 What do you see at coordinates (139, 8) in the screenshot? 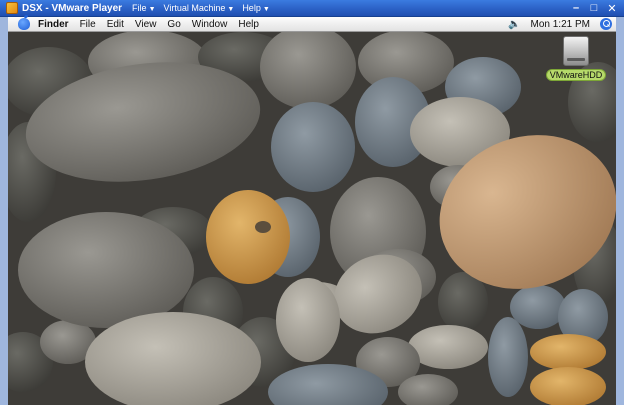
I see `vm-menu-label: File` at bounding box center [139, 8].